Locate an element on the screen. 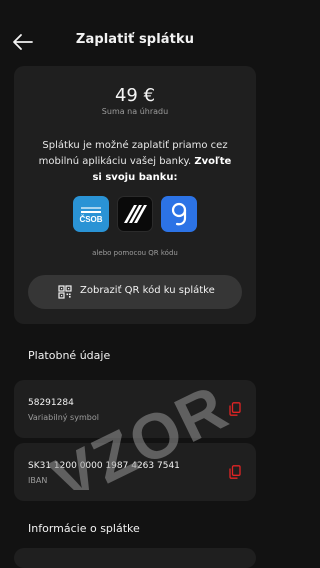  iban-value: SK31 1200 0000 1987 4263 7541 is located at coordinates (104, 466).